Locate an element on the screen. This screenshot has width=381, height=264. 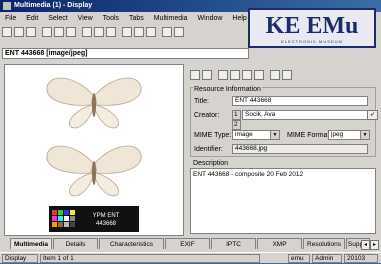
resource-heading: Resource Information is located at coordinates (227, 89).